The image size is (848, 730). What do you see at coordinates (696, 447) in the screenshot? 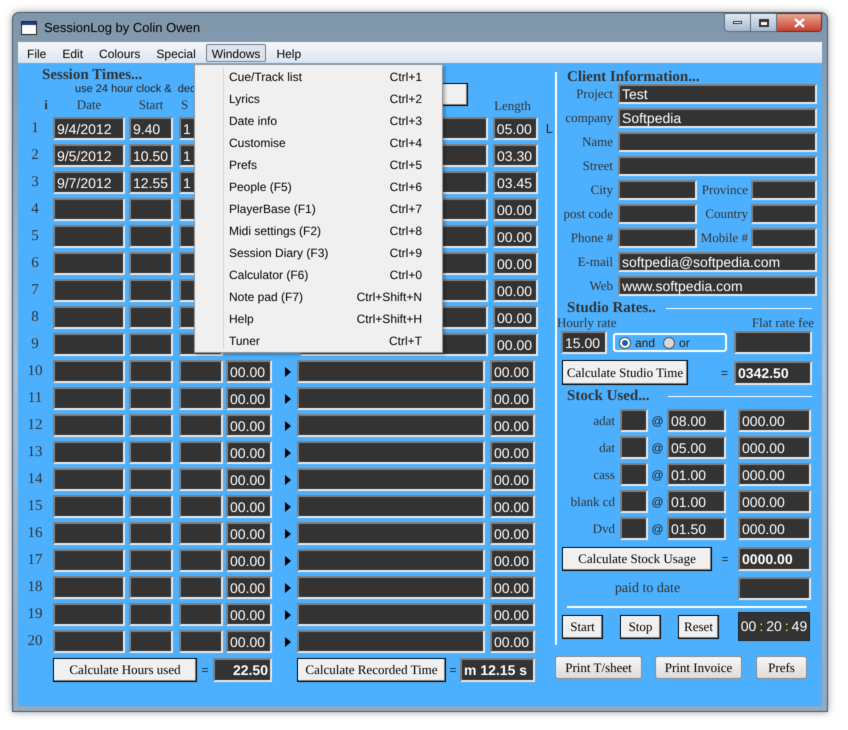
I see `price-field: 05.00` at bounding box center [696, 447].